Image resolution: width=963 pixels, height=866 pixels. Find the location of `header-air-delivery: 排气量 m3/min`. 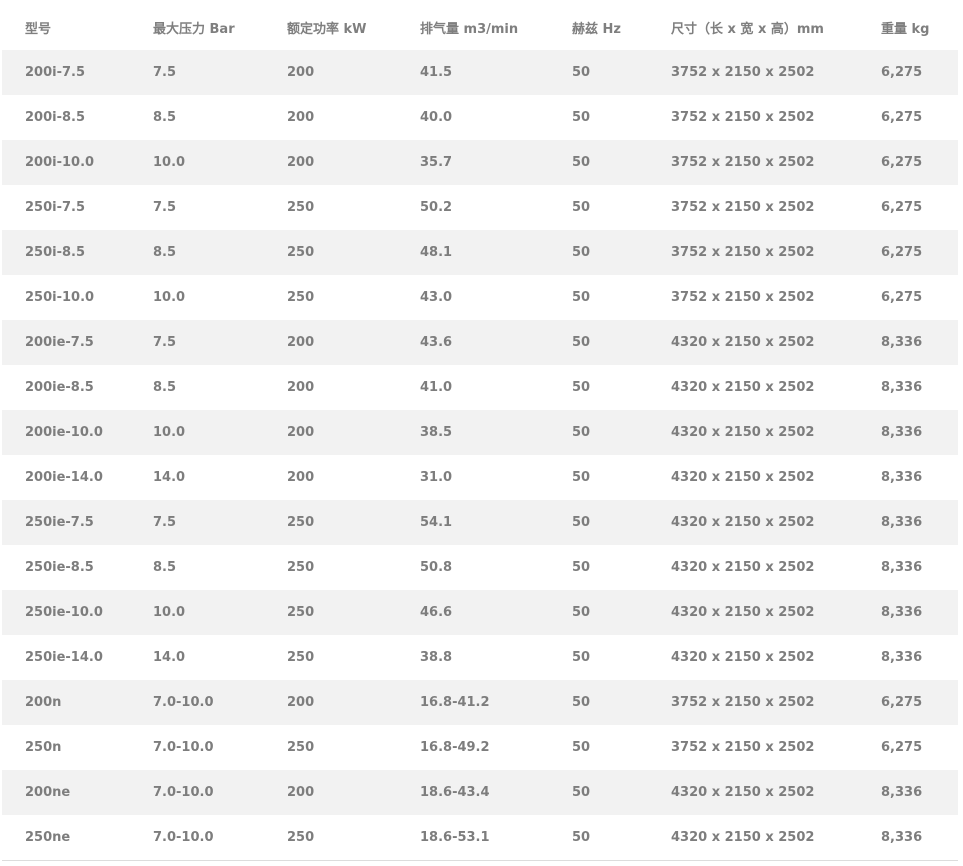

header-air-delivery: 排气量 m3/min is located at coordinates (473, 27).